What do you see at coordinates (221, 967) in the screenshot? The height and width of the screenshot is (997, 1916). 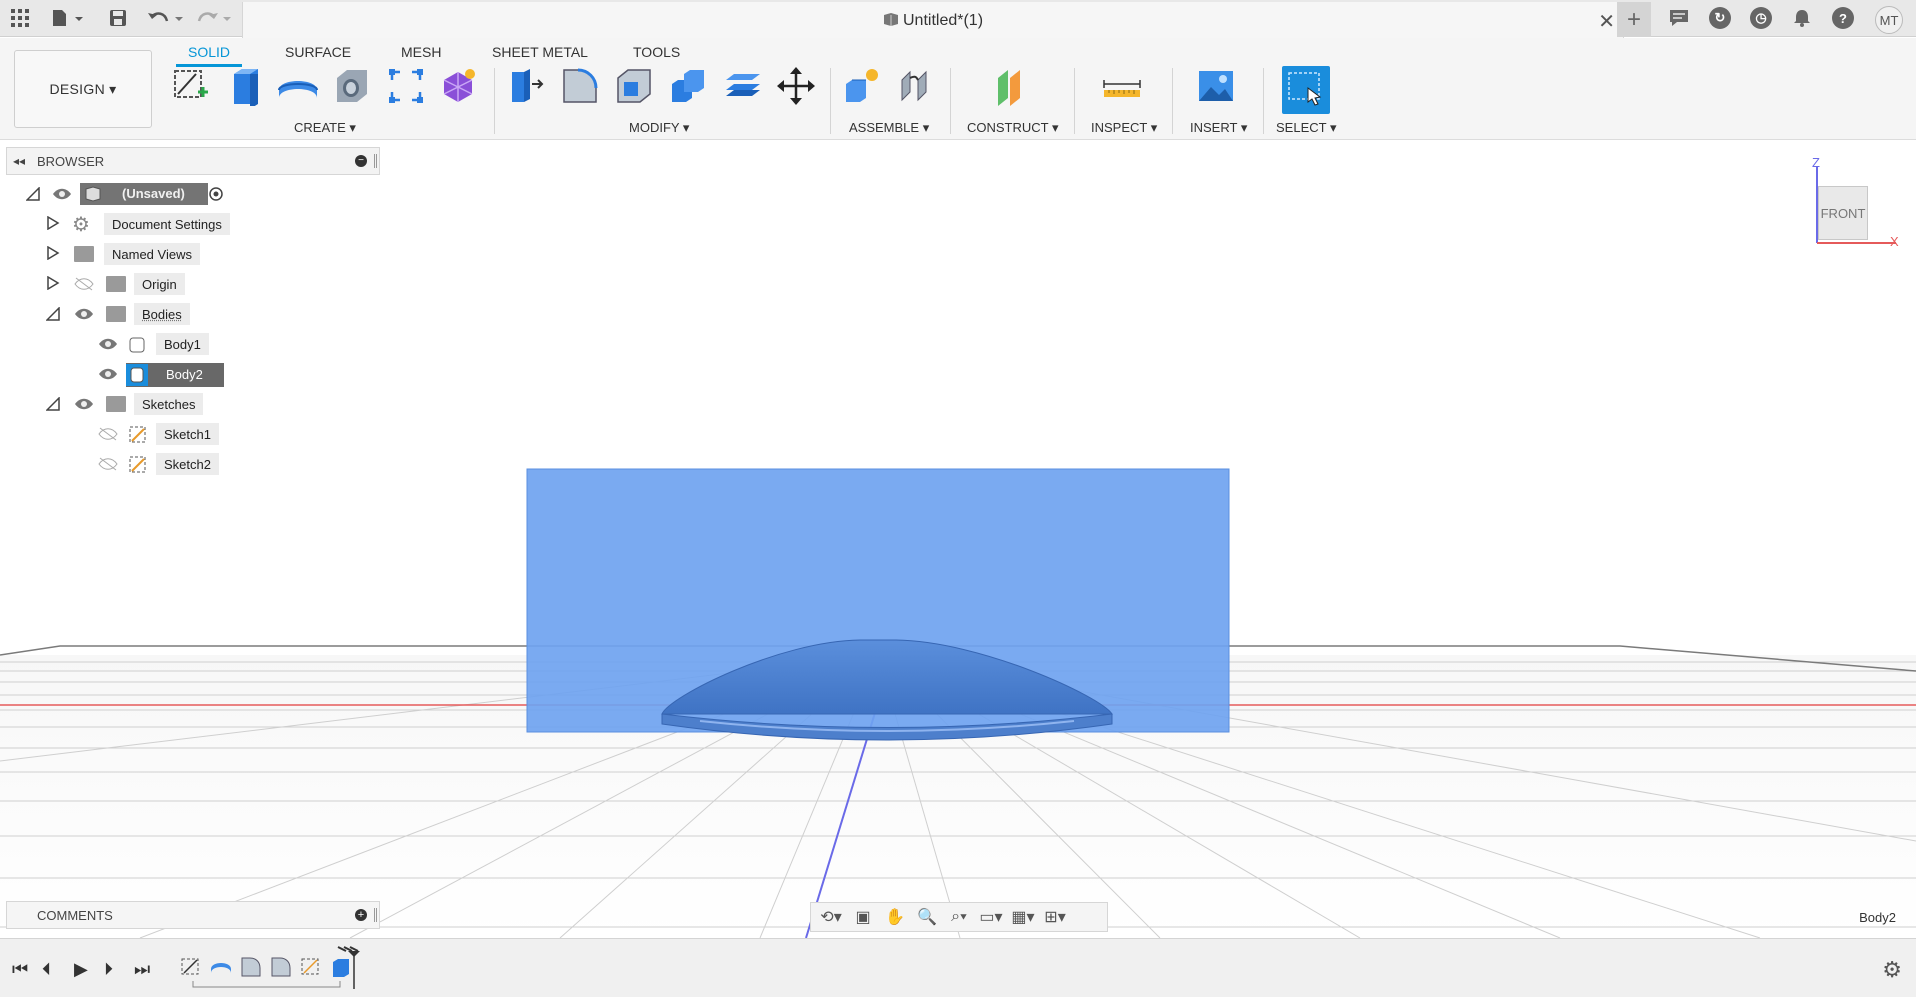 I see `timeline-revolve-icon` at bounding box center [221, 967].